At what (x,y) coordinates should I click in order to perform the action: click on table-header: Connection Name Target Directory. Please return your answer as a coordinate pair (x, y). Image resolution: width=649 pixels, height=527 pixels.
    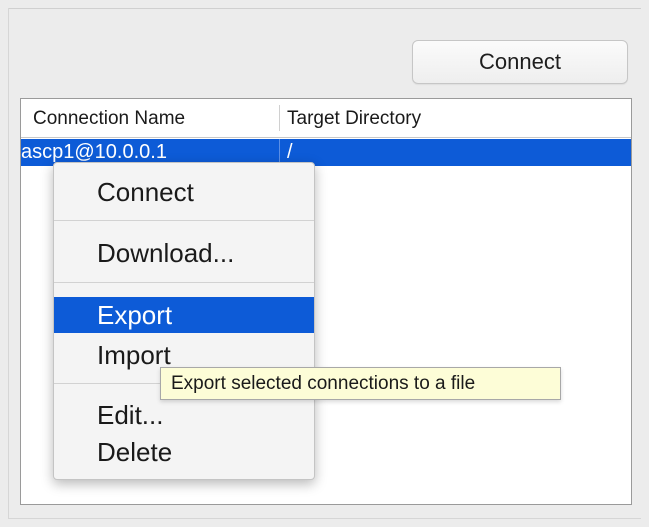
    Looking at the image, I should click on (326, 118).